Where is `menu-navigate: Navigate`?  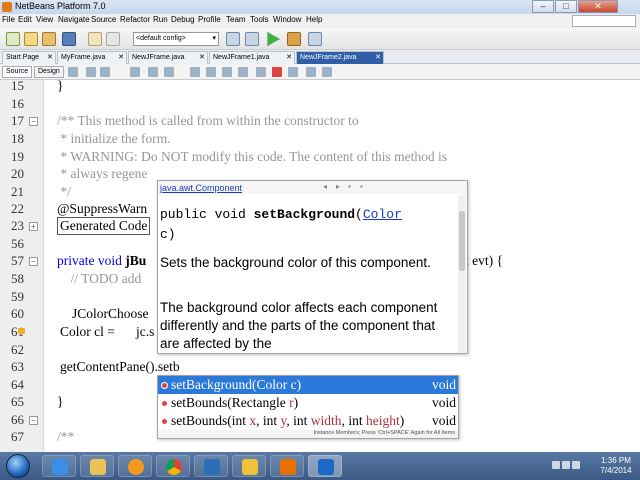 menu-navigate: Navigate is located at coordinates (74, 19).